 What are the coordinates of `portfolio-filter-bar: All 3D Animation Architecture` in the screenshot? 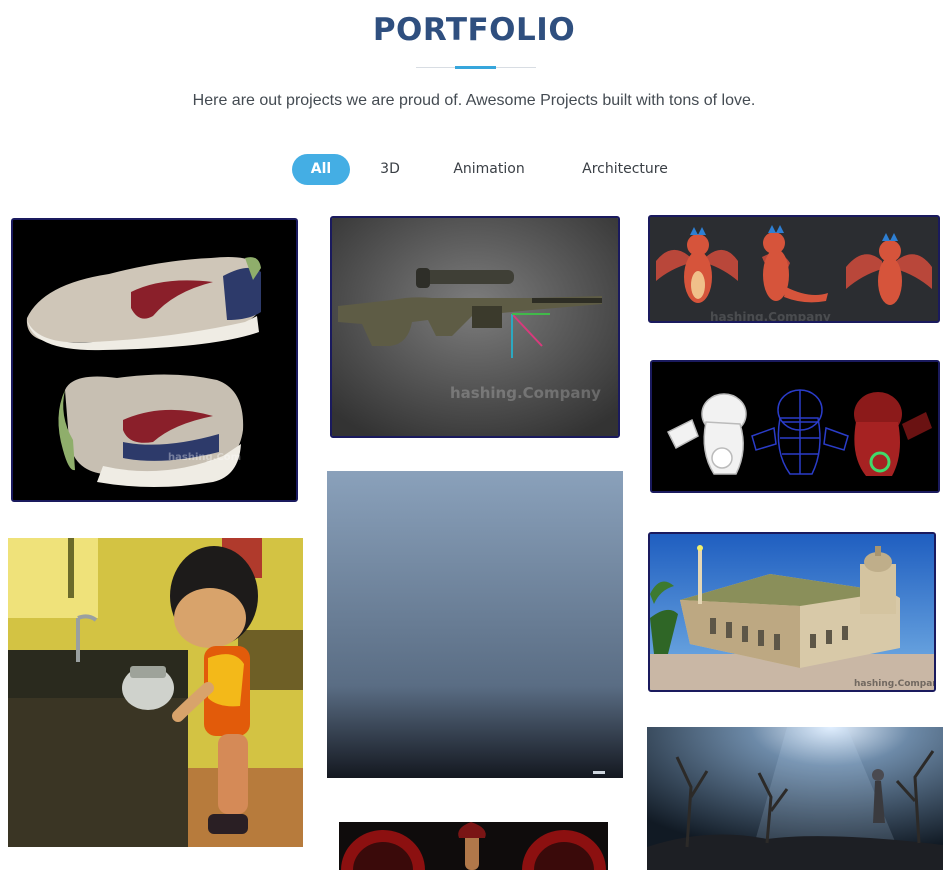 It's located at (474, 170).